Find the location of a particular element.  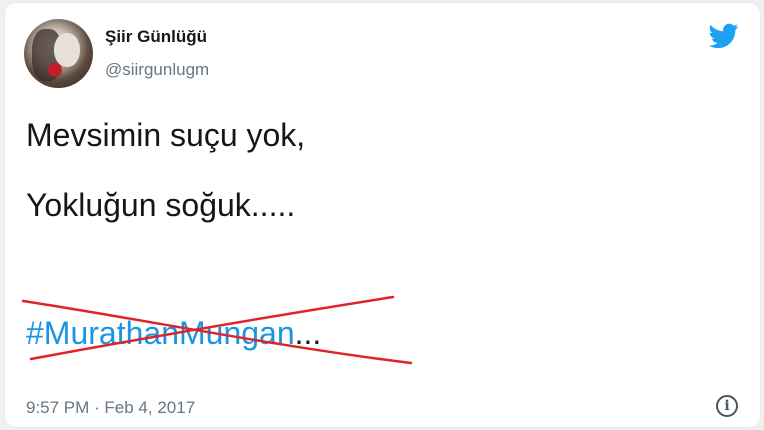

tweet-timestamp: 9:57 PM · Feb 4, 2017 is located at coordinates (110, 408).